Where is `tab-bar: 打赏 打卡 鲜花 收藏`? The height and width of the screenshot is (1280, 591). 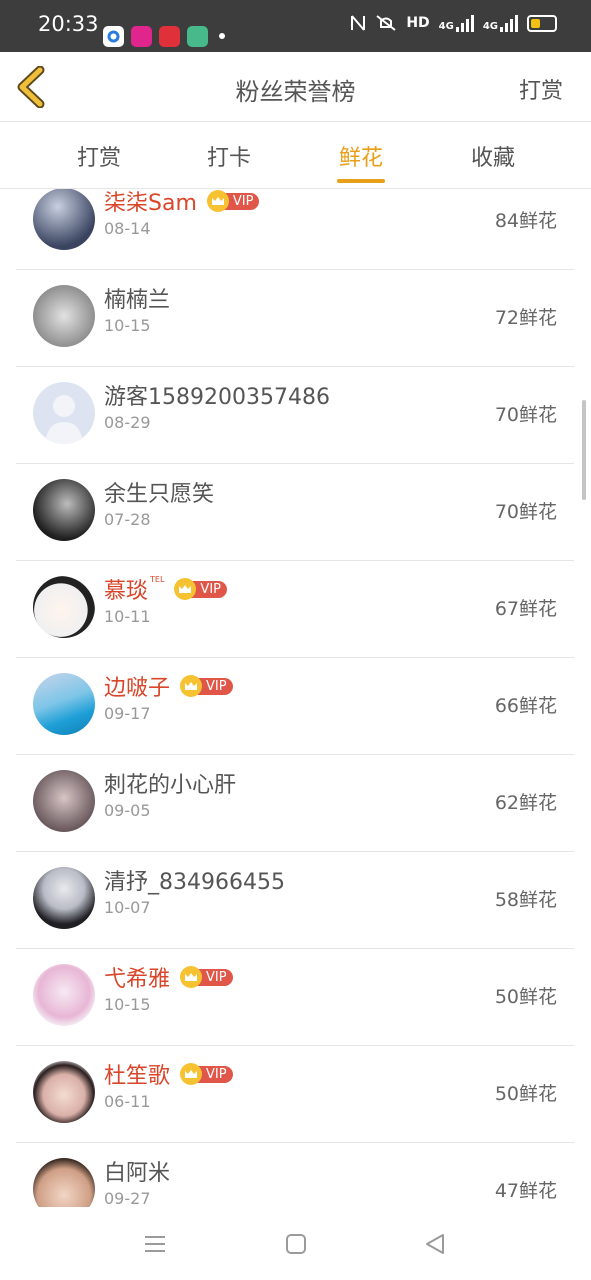
tab-bar: 打赏 打卡 鲜花 收藏 is located at coordinates (295, 155).